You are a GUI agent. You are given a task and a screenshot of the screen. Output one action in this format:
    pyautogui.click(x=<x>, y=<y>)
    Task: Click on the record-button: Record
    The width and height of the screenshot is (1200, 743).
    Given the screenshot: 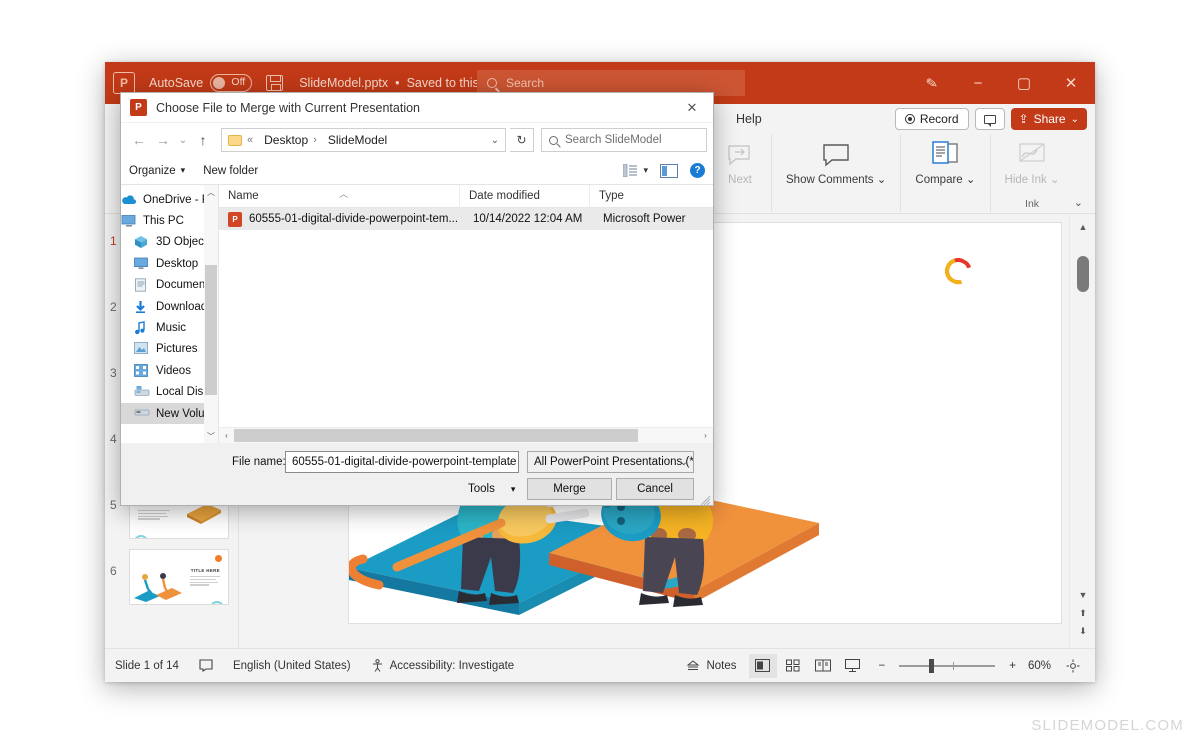 What is the action you would take?
    pyautogui.click(x=931, y=119)
    